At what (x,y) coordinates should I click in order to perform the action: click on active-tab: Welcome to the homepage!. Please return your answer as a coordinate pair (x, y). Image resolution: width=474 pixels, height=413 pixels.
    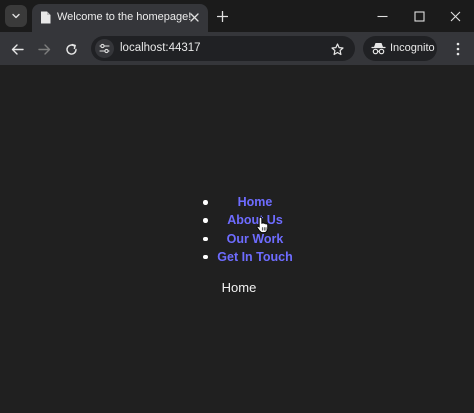
    Looking at the image, I should click on (120, 18).